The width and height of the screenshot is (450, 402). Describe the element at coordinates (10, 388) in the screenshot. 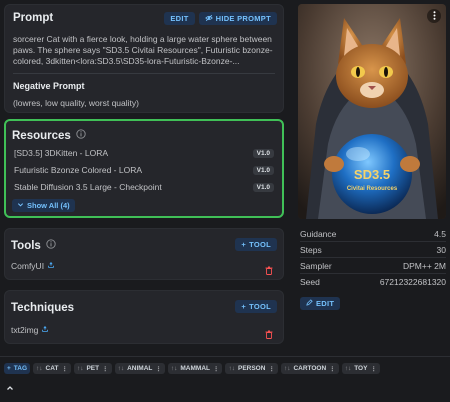

I see `chevron-up-icon` at that location.